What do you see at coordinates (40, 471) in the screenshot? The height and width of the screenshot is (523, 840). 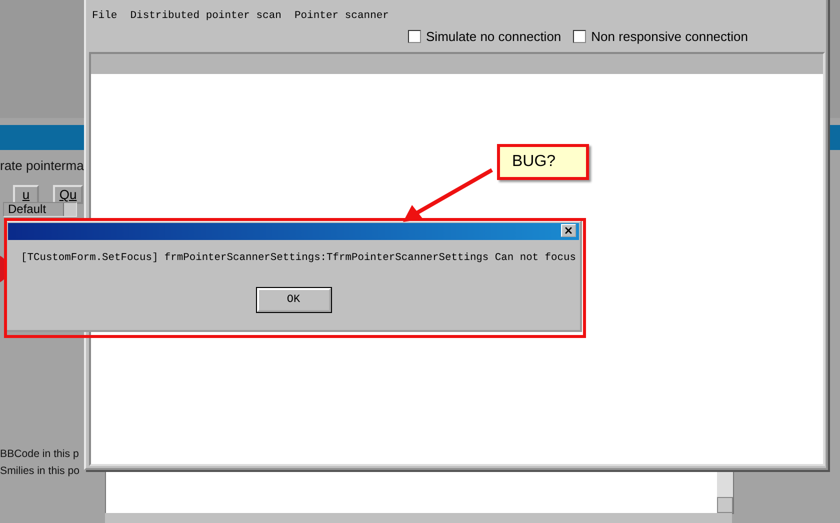 I see `option-label: Smilies in this po` at bounding box center [40, 471].